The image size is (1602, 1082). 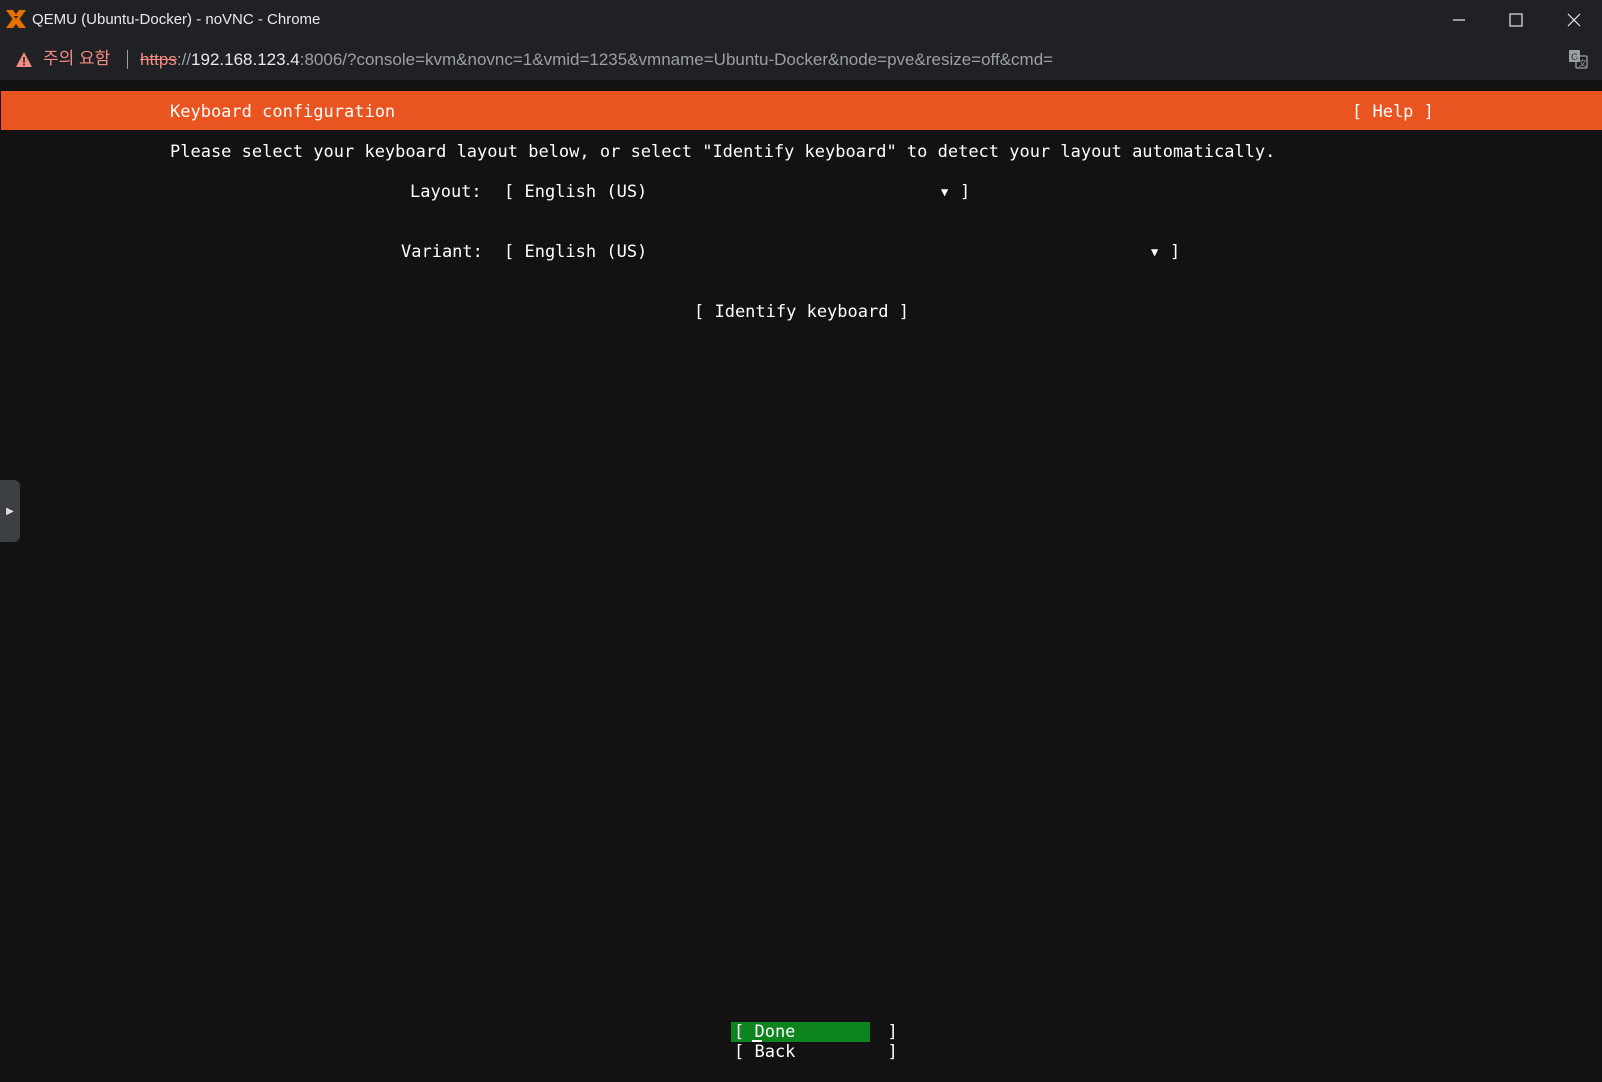 I want to click on variant-select: [ English (US), so click(x=575, y=252).